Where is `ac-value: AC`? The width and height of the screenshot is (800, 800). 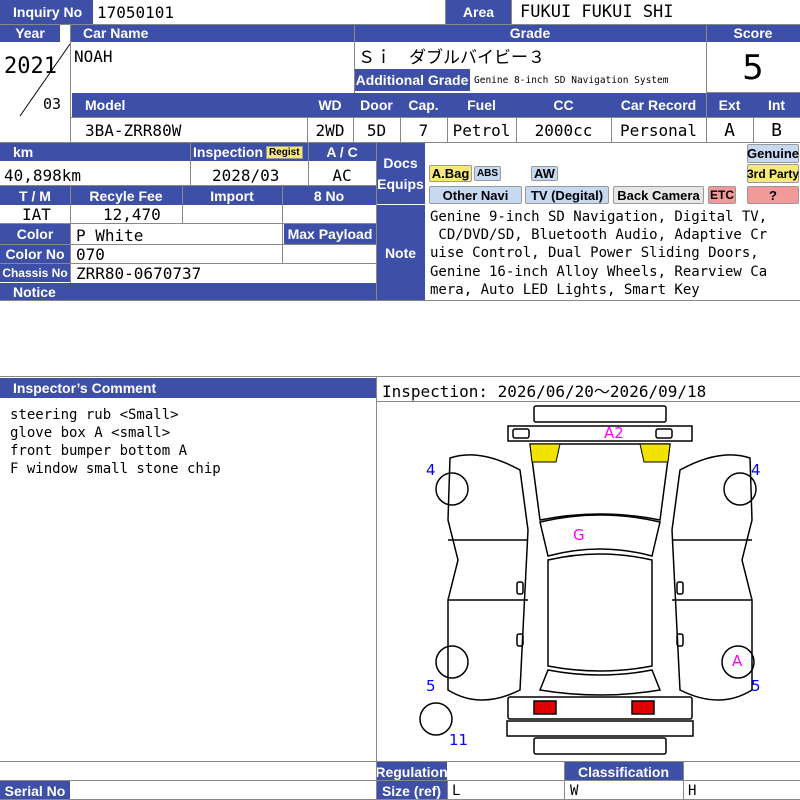
ac-value: AC is located at coordinates (342, 175).